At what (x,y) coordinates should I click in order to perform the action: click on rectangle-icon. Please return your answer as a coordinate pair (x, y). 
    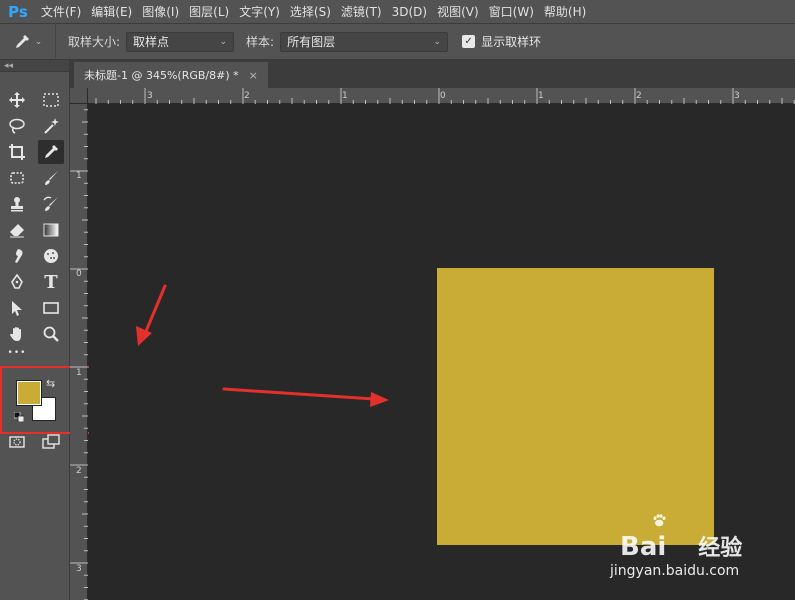
    Looking at the image, I should click on (51, 308).